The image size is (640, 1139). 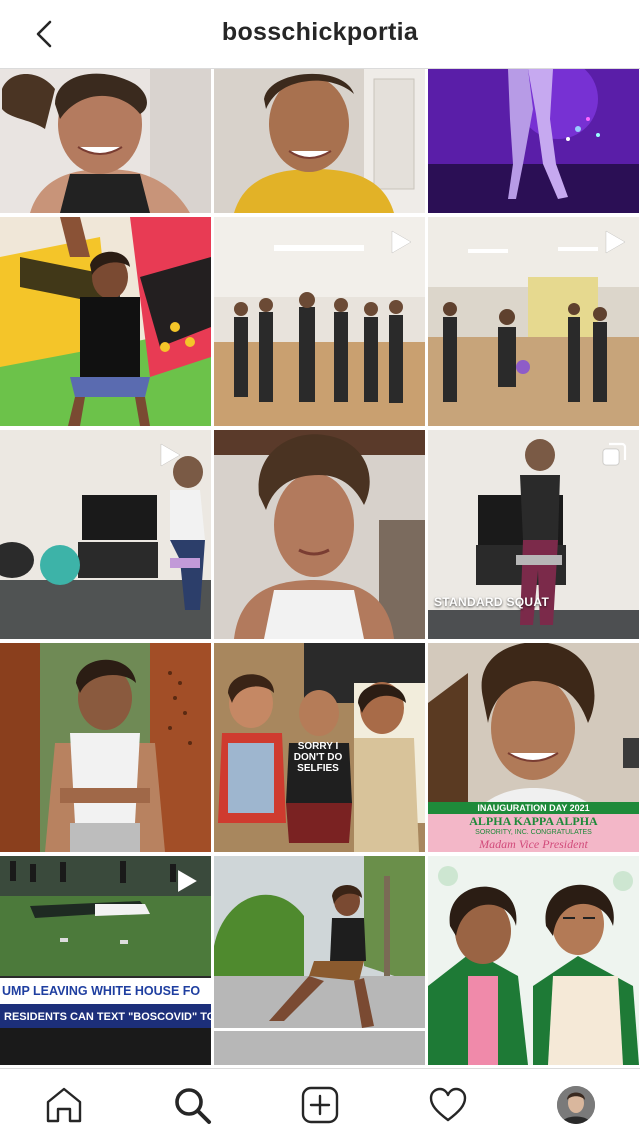 What do you see at coordinates (614, 454) in the screenshot?
I see `carousel-icon` at bounding box center [614, 454].